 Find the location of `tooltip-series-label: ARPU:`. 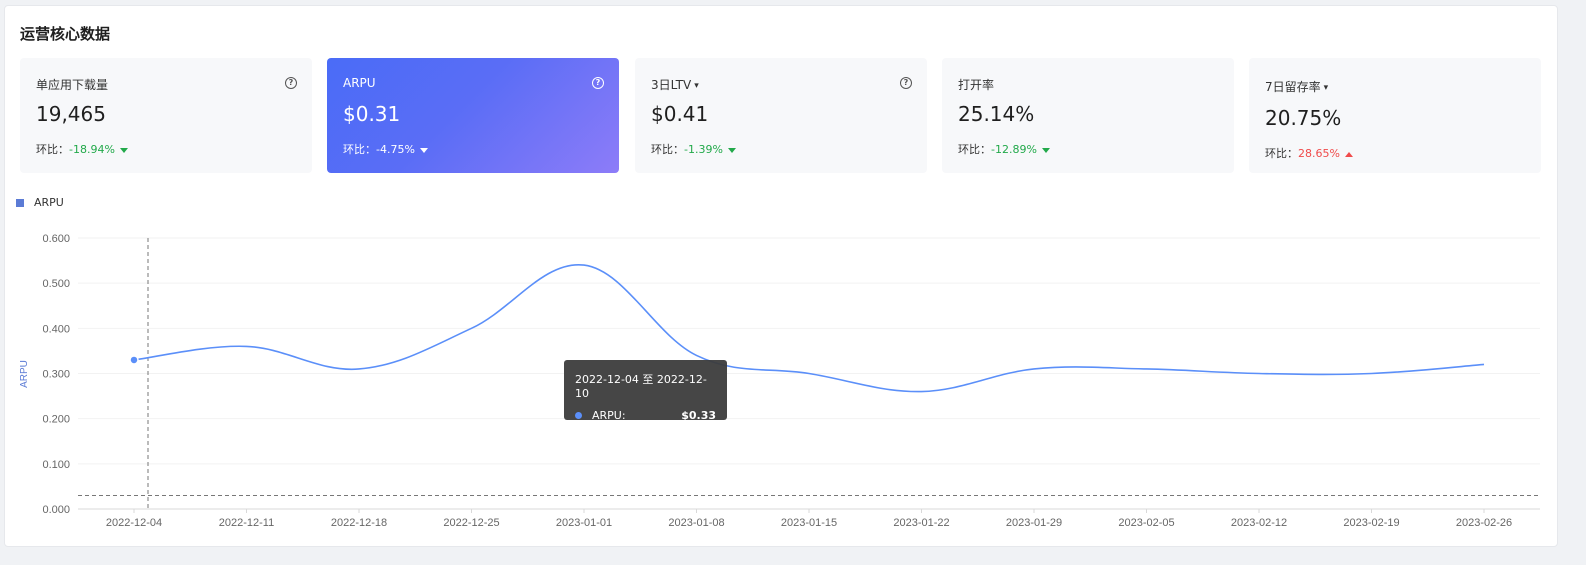

tooltip-series-label: ARPU: is located at coordinates (609, 415).